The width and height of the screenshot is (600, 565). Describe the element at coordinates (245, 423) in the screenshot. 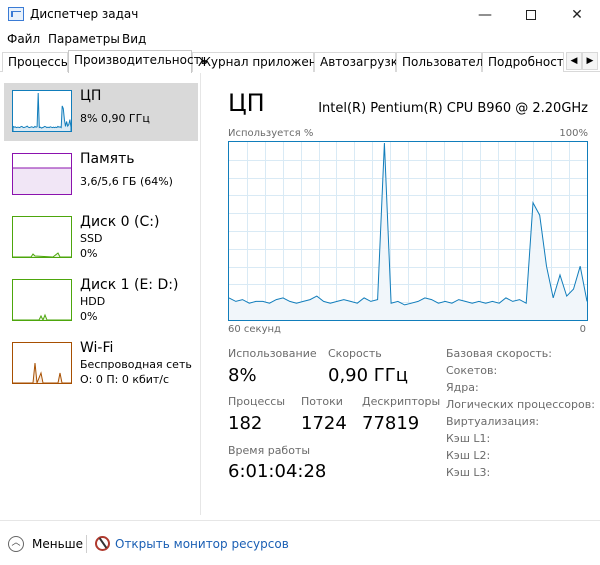

I see `processes-value: 182` at that location.